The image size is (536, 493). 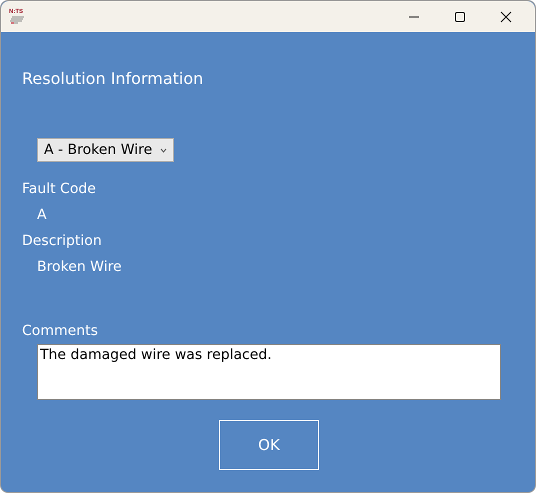 What do you see at coordinates (506, 16) in the screenshot?
I see `close-icon` at bounding box center [506, 16].